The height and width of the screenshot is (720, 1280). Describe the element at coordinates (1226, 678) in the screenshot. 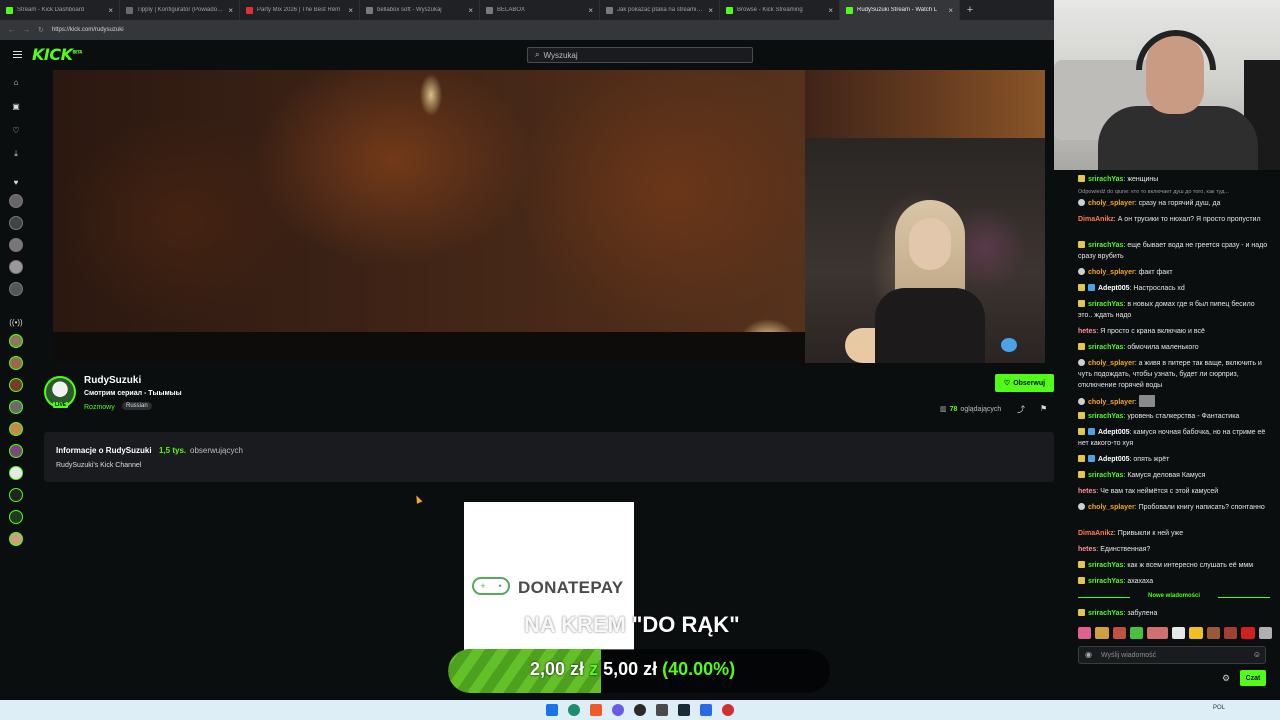

I see `settings-gear-icon: ⚙` at that location.